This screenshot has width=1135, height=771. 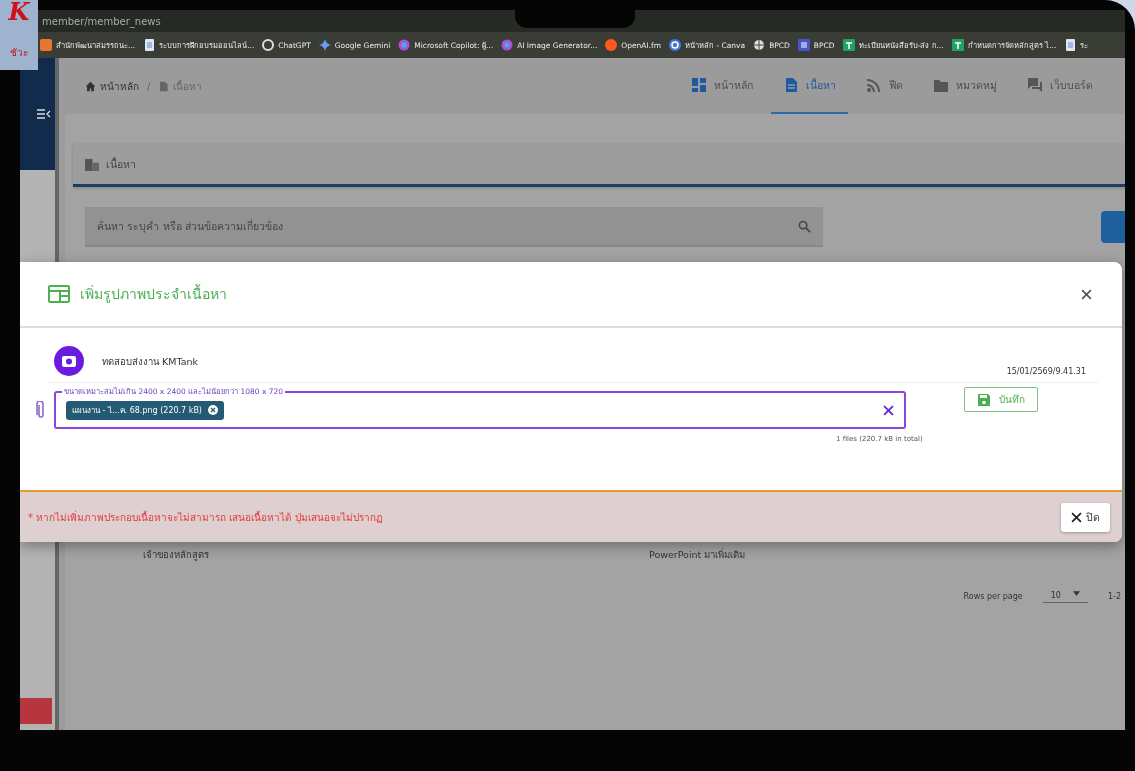 I want to click on chat-icon, so click(x=1035, y=85).